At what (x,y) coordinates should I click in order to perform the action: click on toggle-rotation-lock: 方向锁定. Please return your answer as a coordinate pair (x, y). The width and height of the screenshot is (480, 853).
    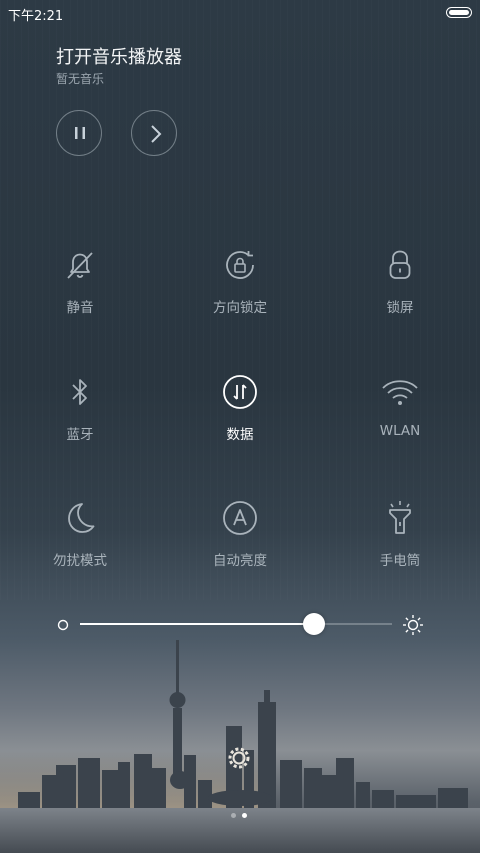
    Looking at the image, I should click on (240, 290).